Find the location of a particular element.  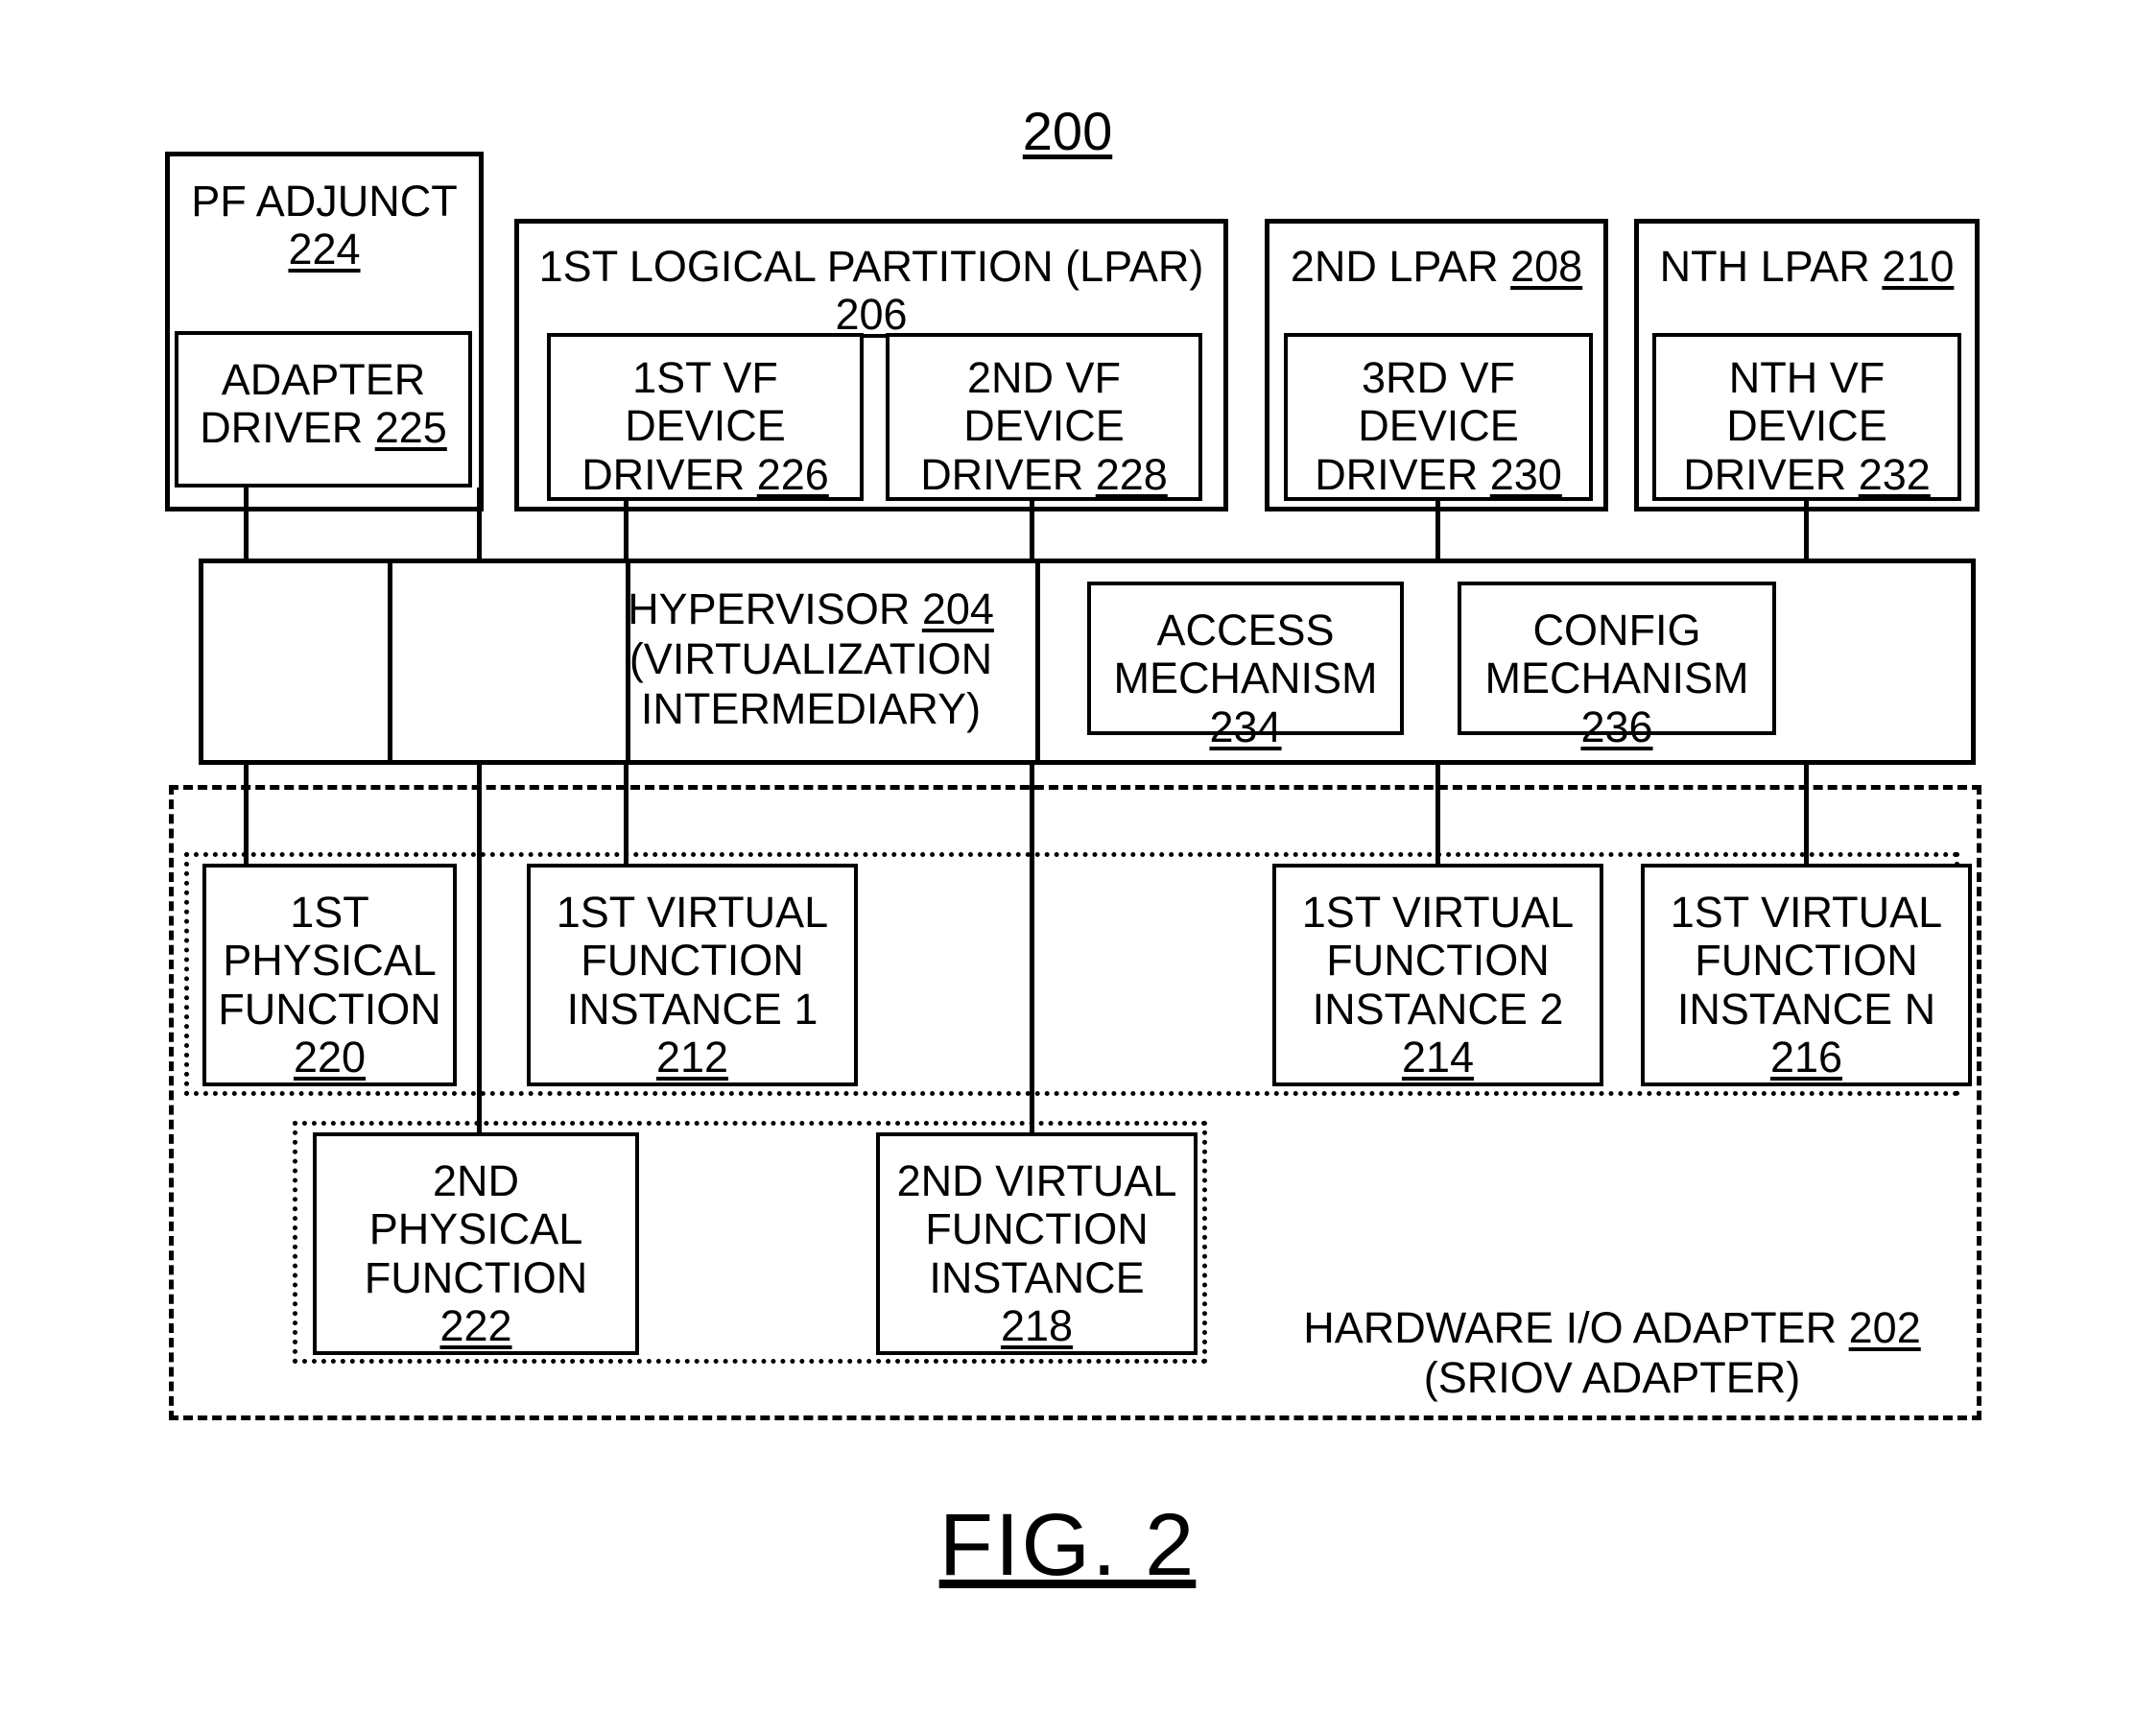

vfi1-line1: 1ST VIRTUAL is located at coordinates (692, 912).